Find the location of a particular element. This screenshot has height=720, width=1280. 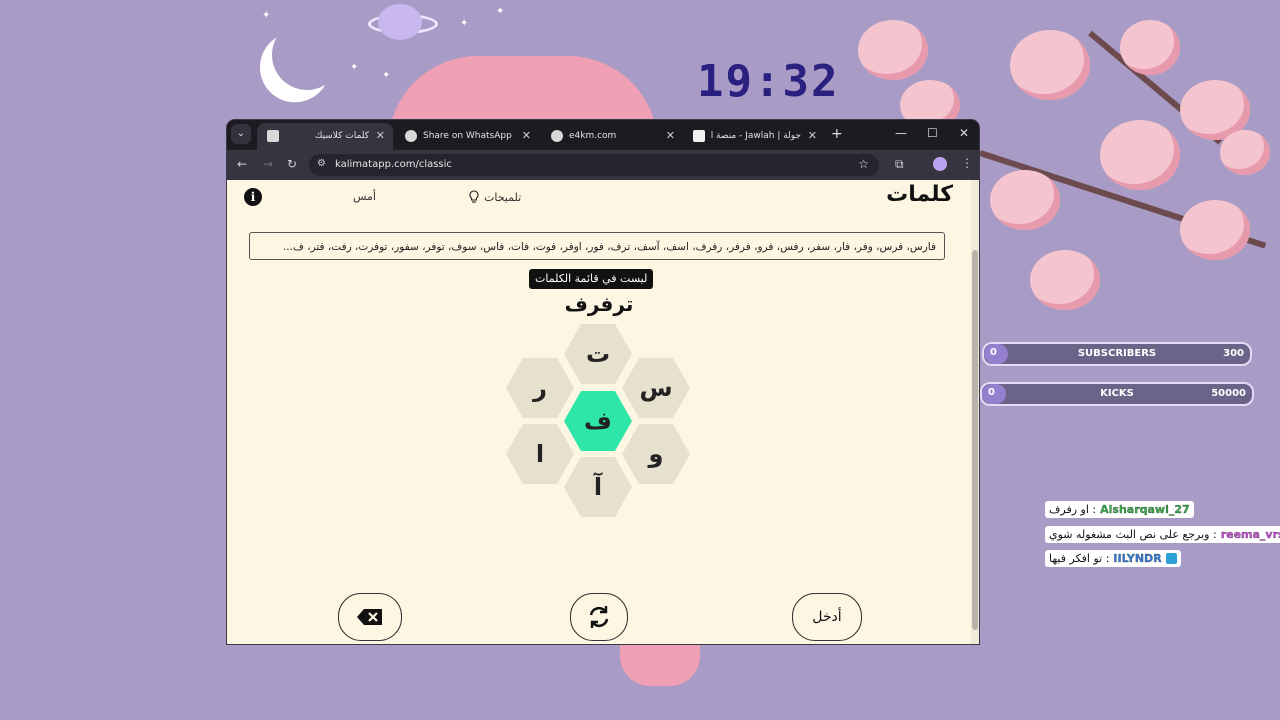

tab-title: جولة | Jawlah - منصة الألـ is located at coordinates (756, 136).